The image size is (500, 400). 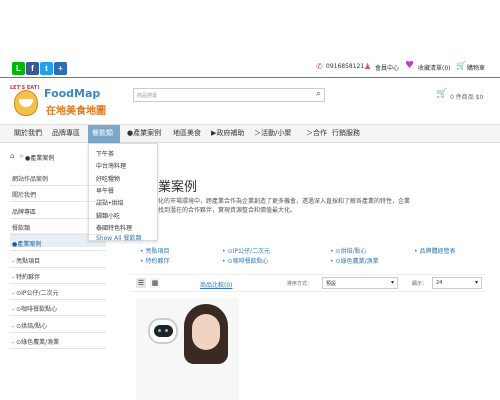 What do you see at coordinates (34, 308) in the screenshot?
I see `sidebar-item: - ⊙咖啡餐飲點心` at bounding box center [34, 308].